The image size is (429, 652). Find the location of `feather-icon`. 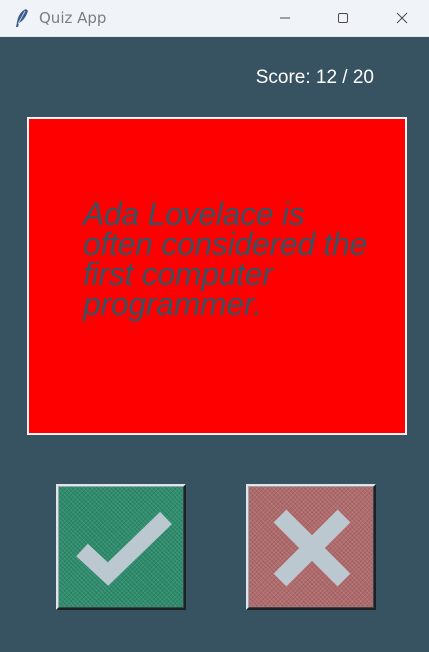

feather-icon is located at coordinates (22, 18).